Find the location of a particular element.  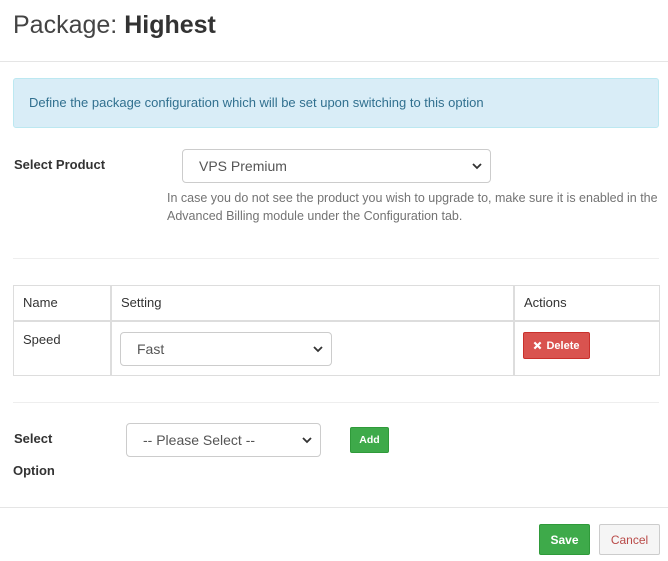

option-select: -- Please Select -- is located at coordinates (223, 440).